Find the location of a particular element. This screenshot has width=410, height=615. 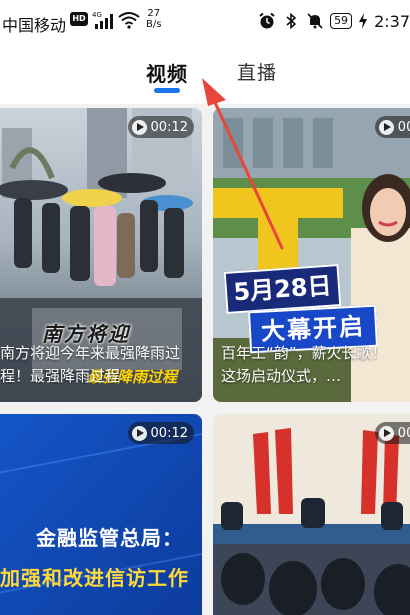

video-duration-badge: 00:4 is located at coordinates (392, 433).